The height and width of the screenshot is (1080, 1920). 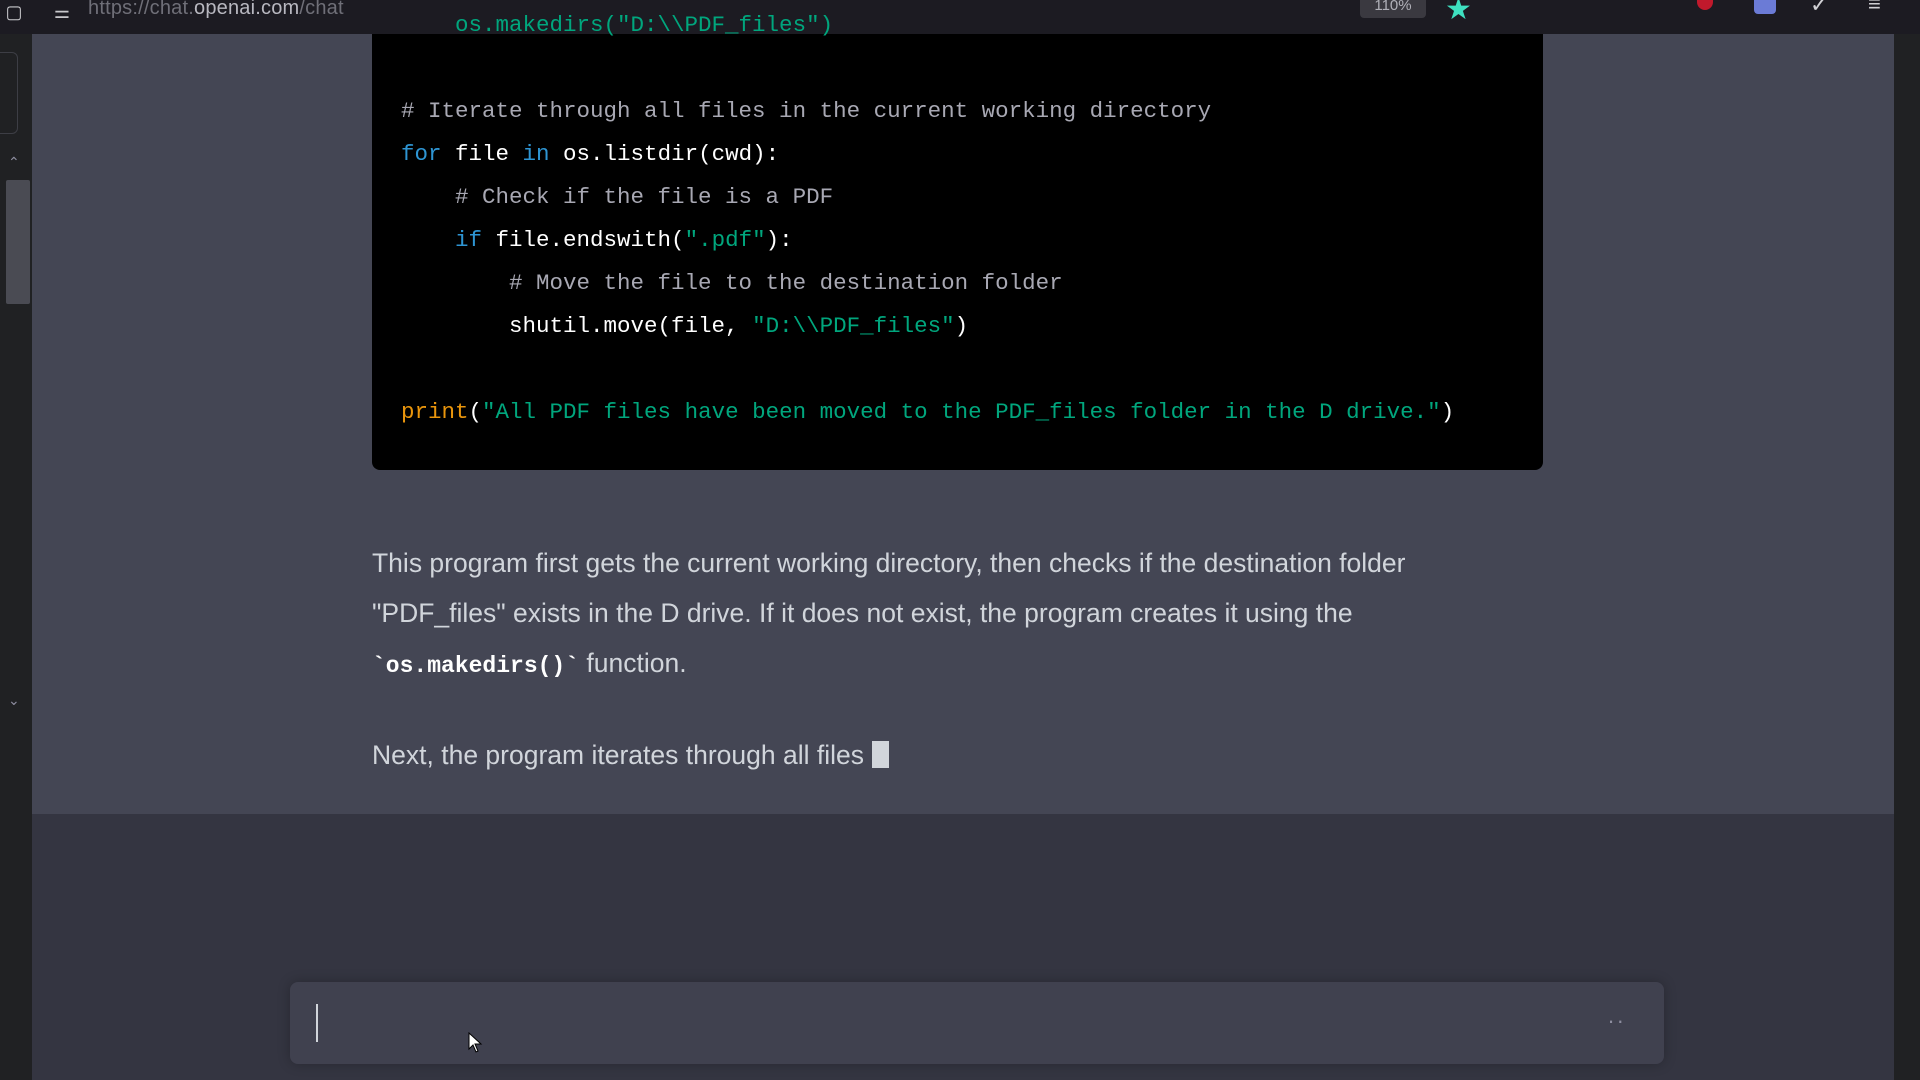 What do you see at coordinates (853, 326) in the screenshot?
I see `code-move-string: "D:\\PDF_files"` at bounding box center [853, 326].